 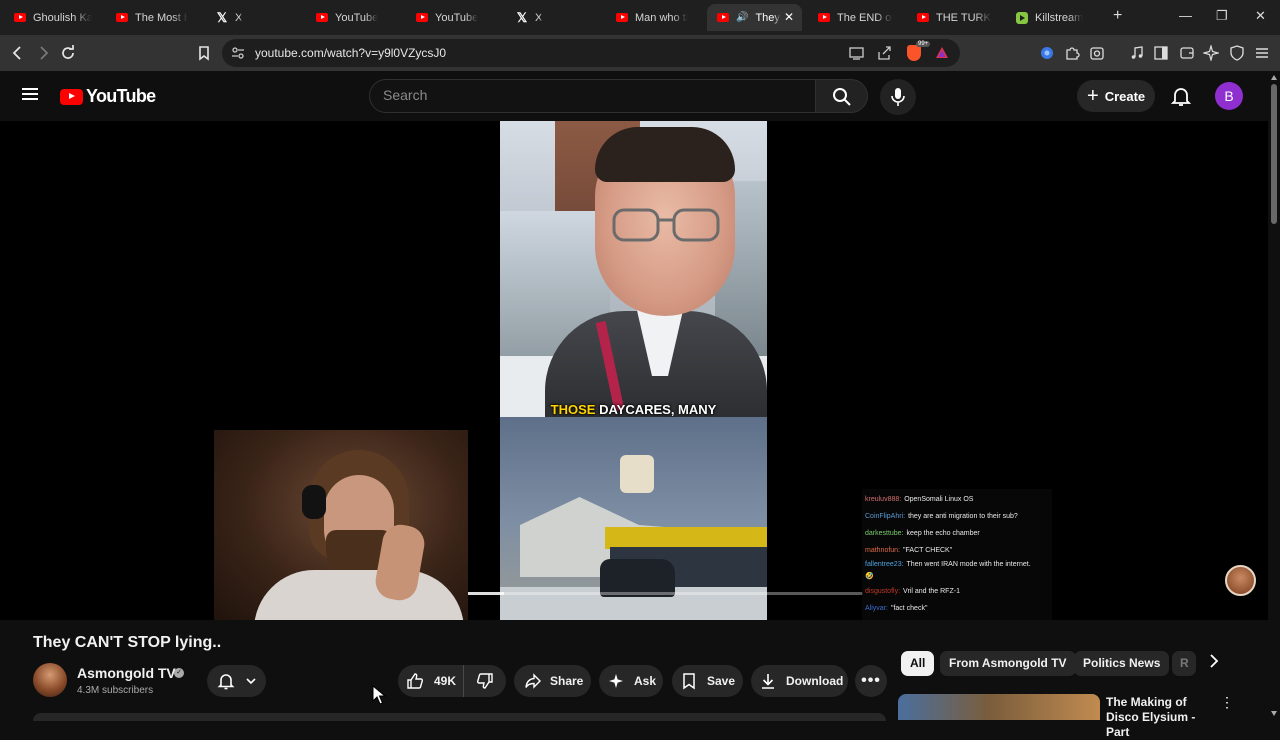 I want to click on video-frame: THOSE DAYCARES, MANY, so click(x=633, y=370).